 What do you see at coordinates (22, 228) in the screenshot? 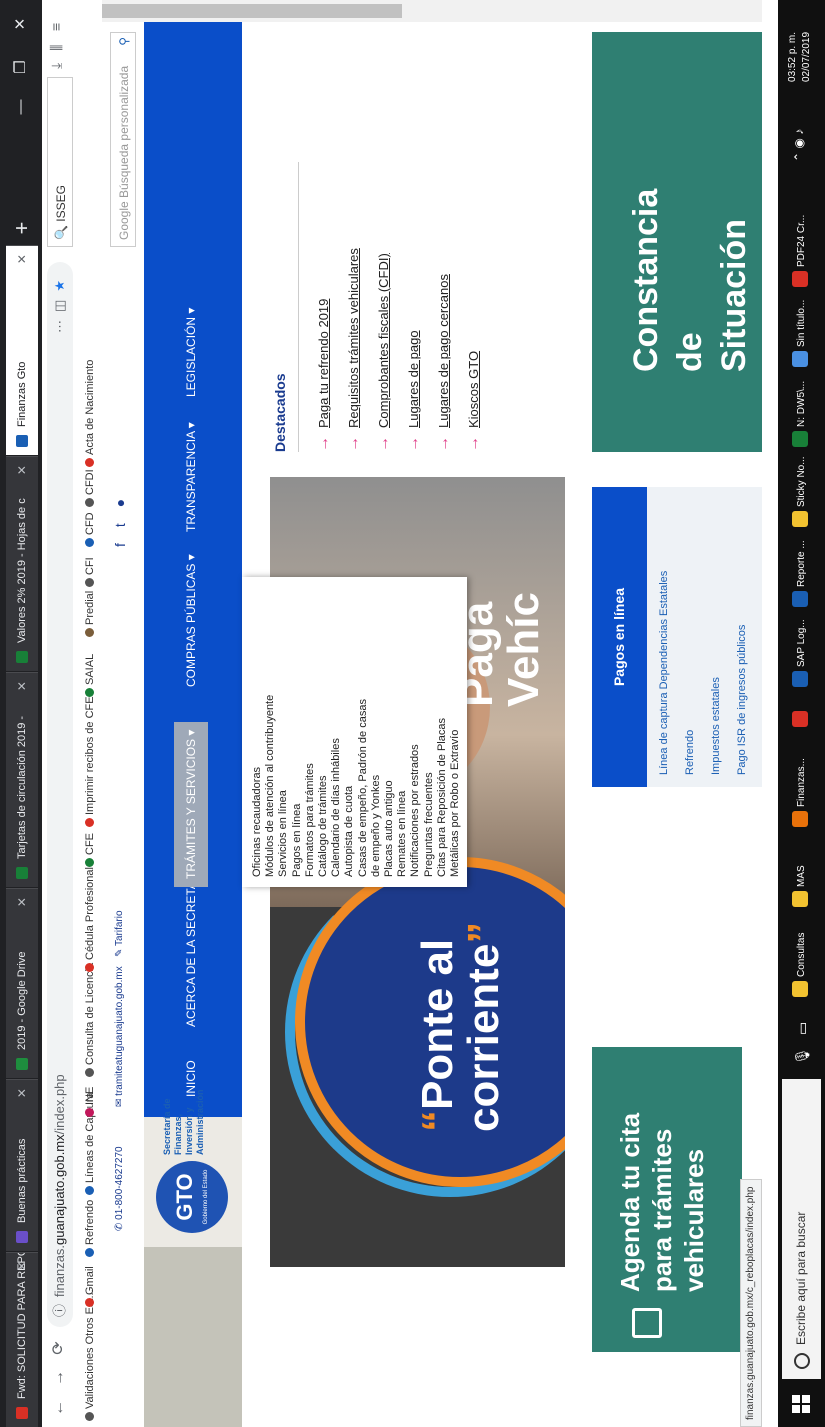
I see `new-tab-button: +` at bounding box center [22, 228].